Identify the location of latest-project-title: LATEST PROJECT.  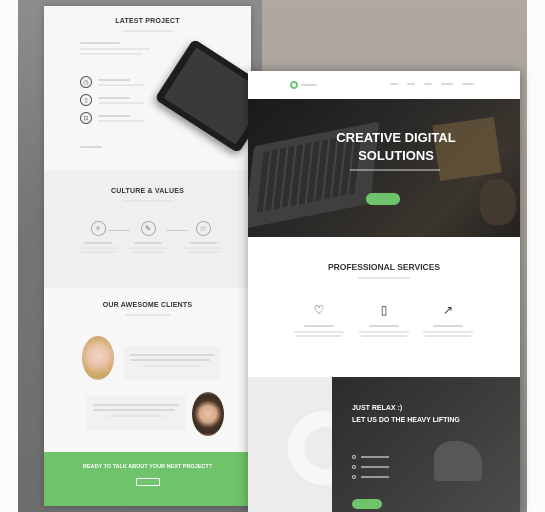
(147, 21).